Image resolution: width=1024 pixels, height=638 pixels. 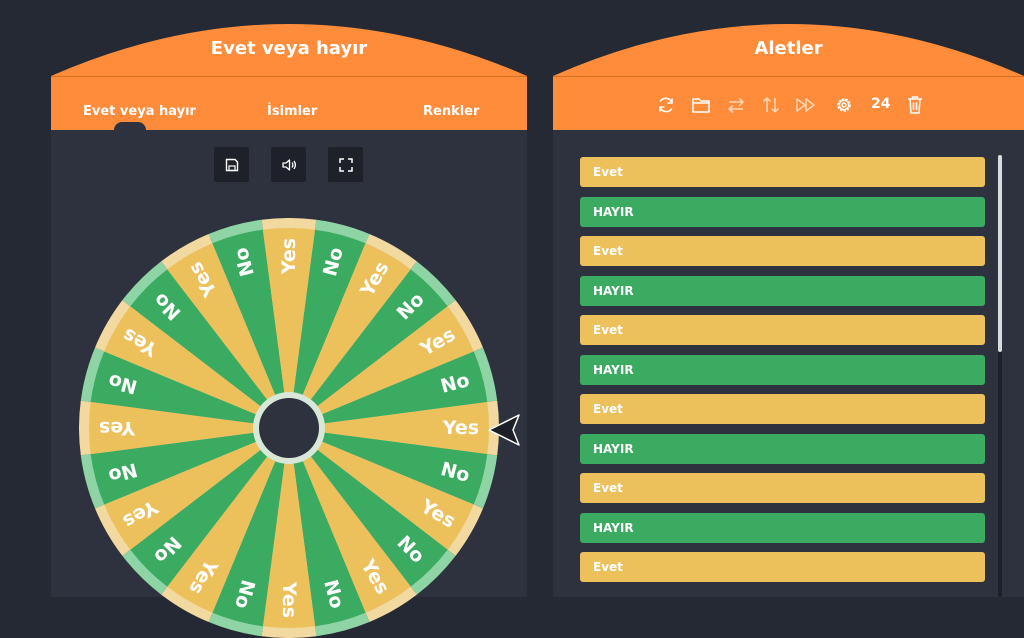 What do you see at coordinates (1000, 376) in the screenshot?
I see `list-scrollbar` at bounding box center [1000, 376].